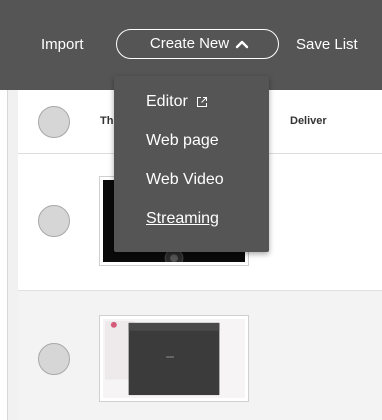  What do you see at coordinates (54, 122) in the screenshot?
I see `select-all-radio` at bounding box center [54, 122].